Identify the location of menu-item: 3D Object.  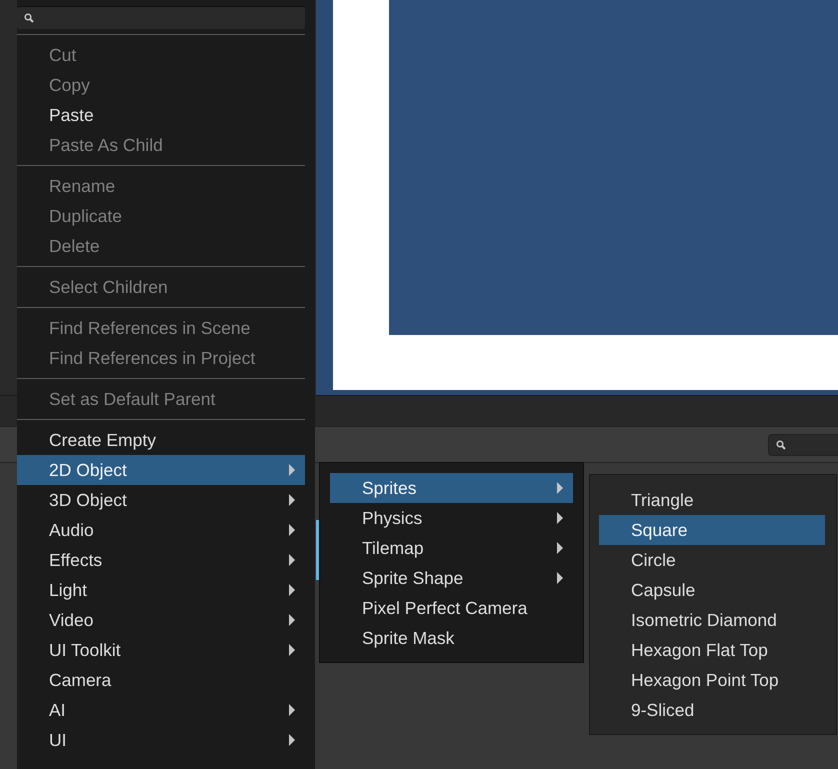
(161, 500).